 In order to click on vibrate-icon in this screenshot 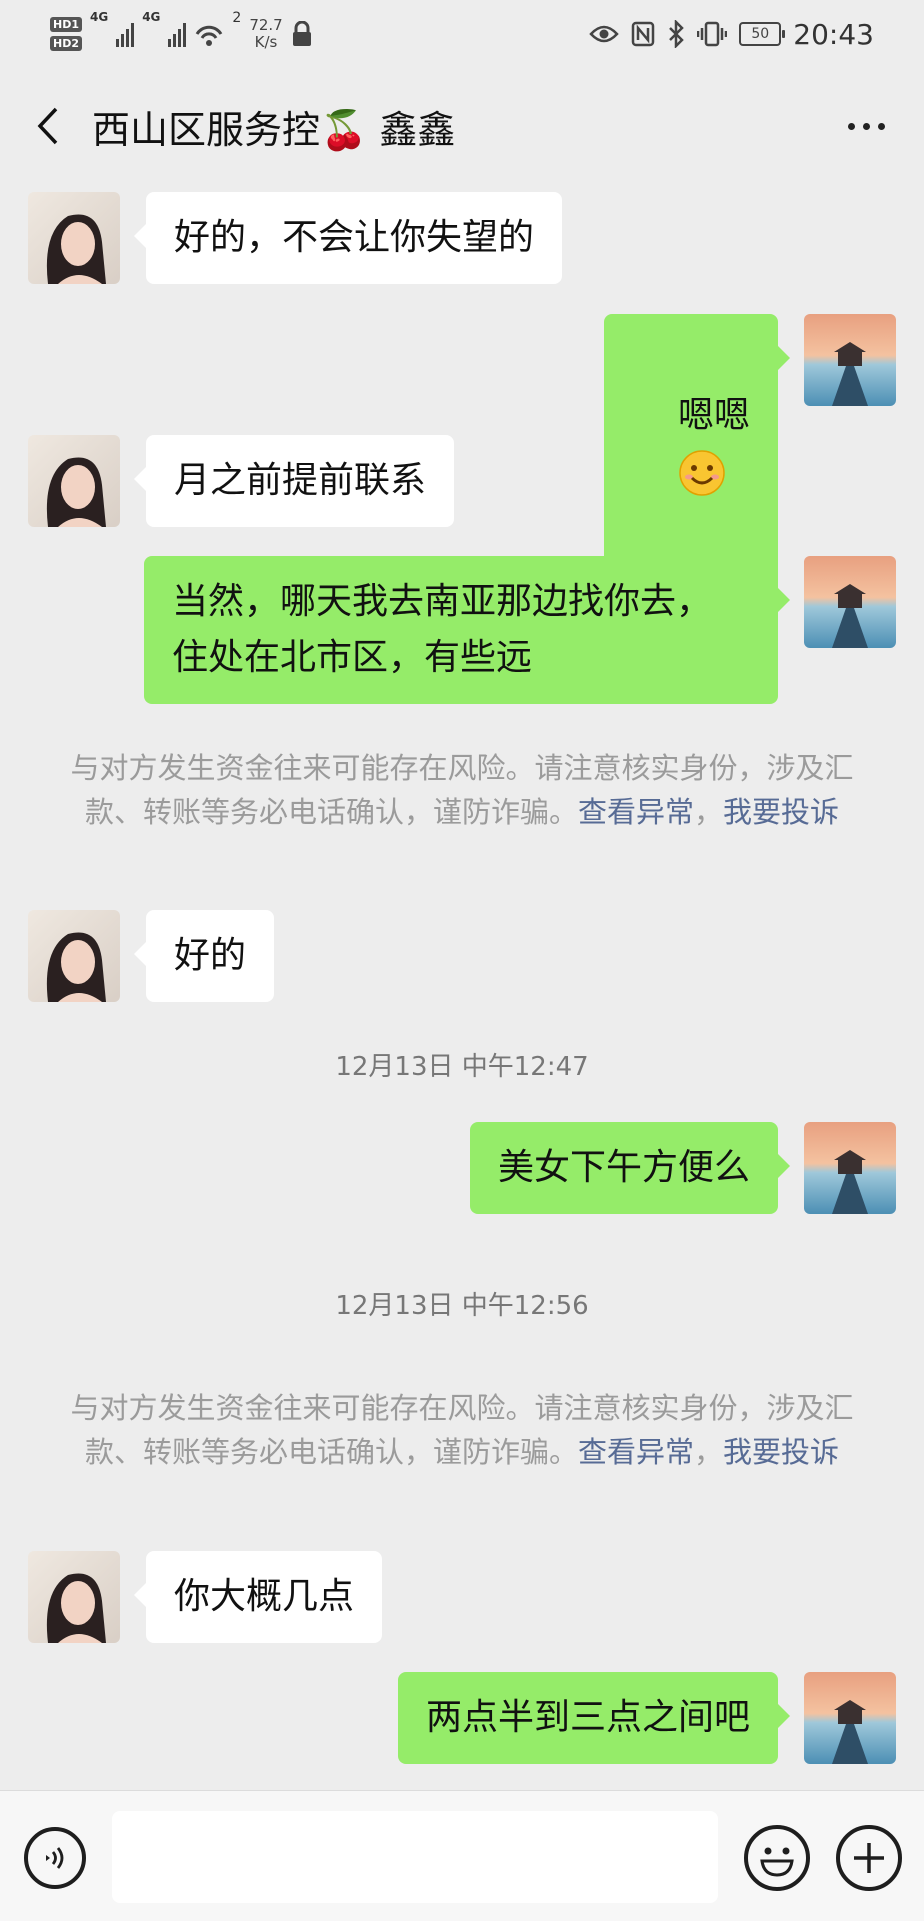, I will do `click(712, 34)`.